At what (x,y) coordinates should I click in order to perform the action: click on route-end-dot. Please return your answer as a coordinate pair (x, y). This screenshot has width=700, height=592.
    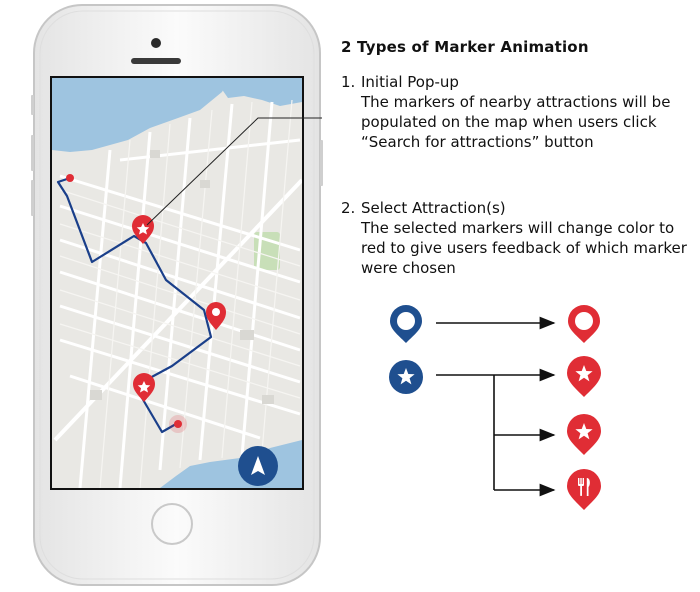
    Looking at the image, I should click on (178, 424).